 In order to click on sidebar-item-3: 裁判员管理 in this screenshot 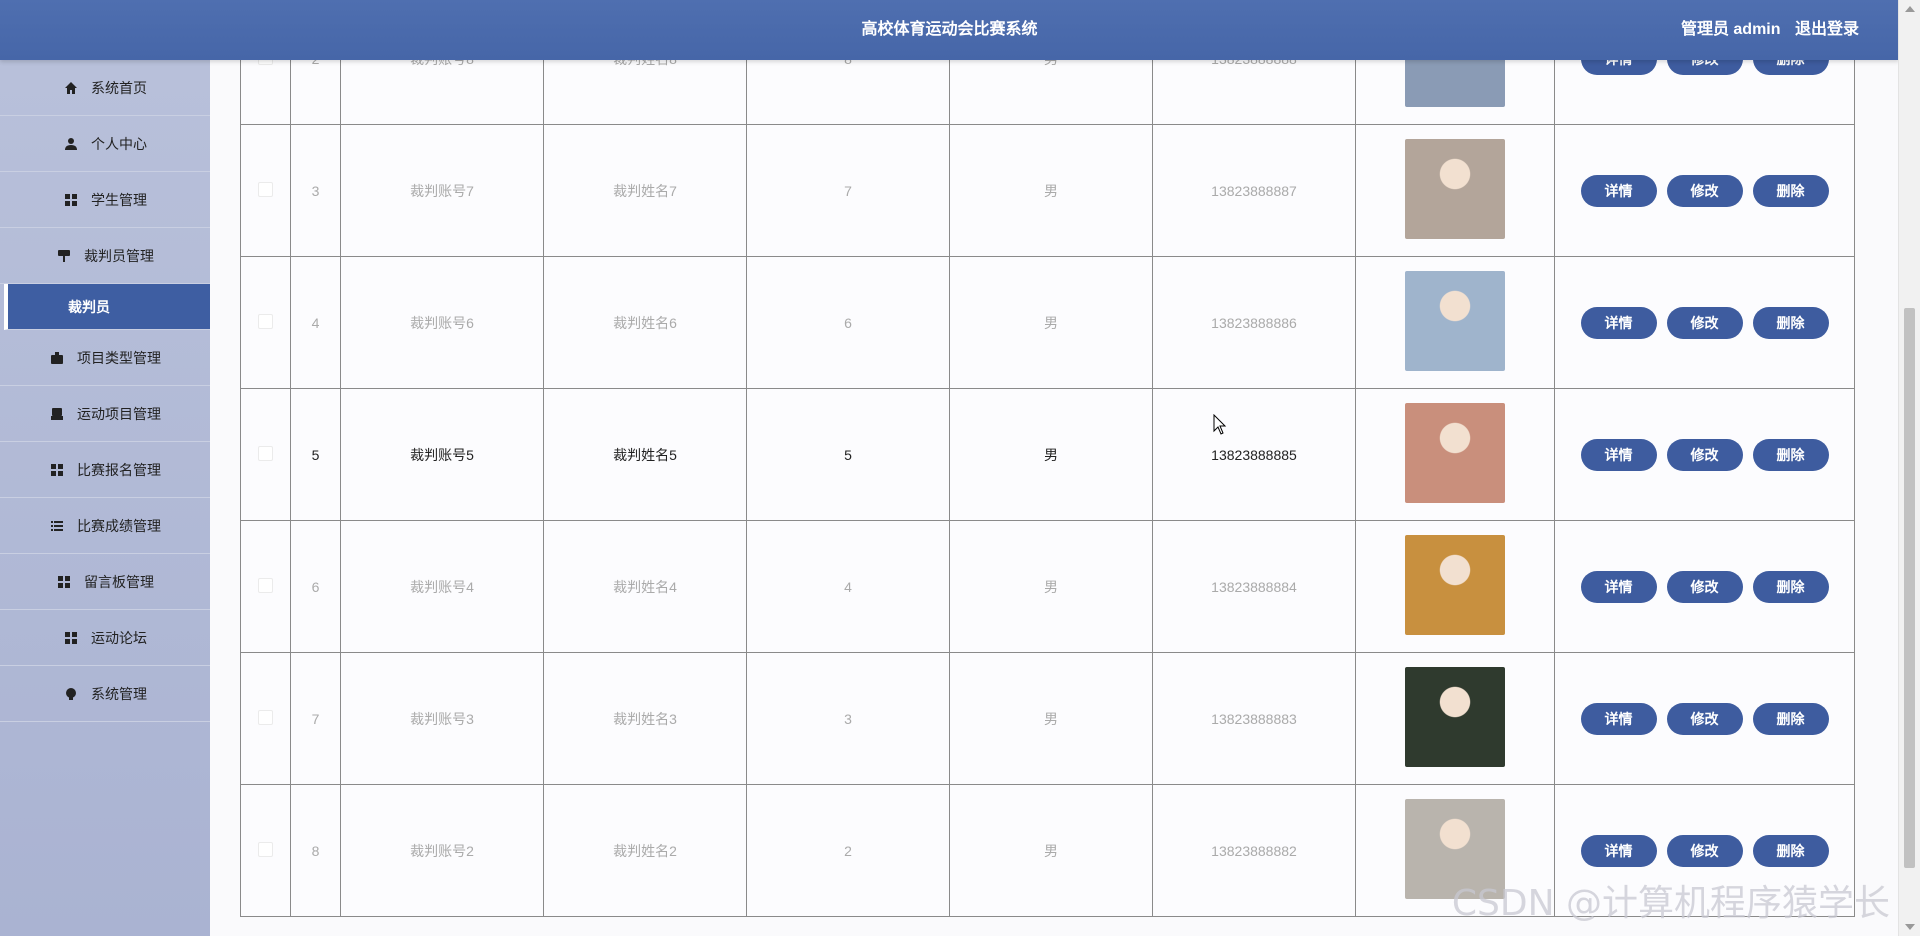, I will do `click(105, 256)`.